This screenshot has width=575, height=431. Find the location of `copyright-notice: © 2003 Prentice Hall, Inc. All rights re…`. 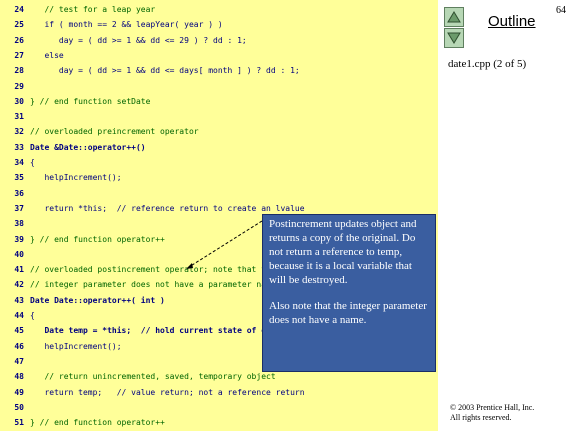

copyright-notice: © 2003 Prentice Hall, Inc. All rights re… is located at coordinates (492, 413).